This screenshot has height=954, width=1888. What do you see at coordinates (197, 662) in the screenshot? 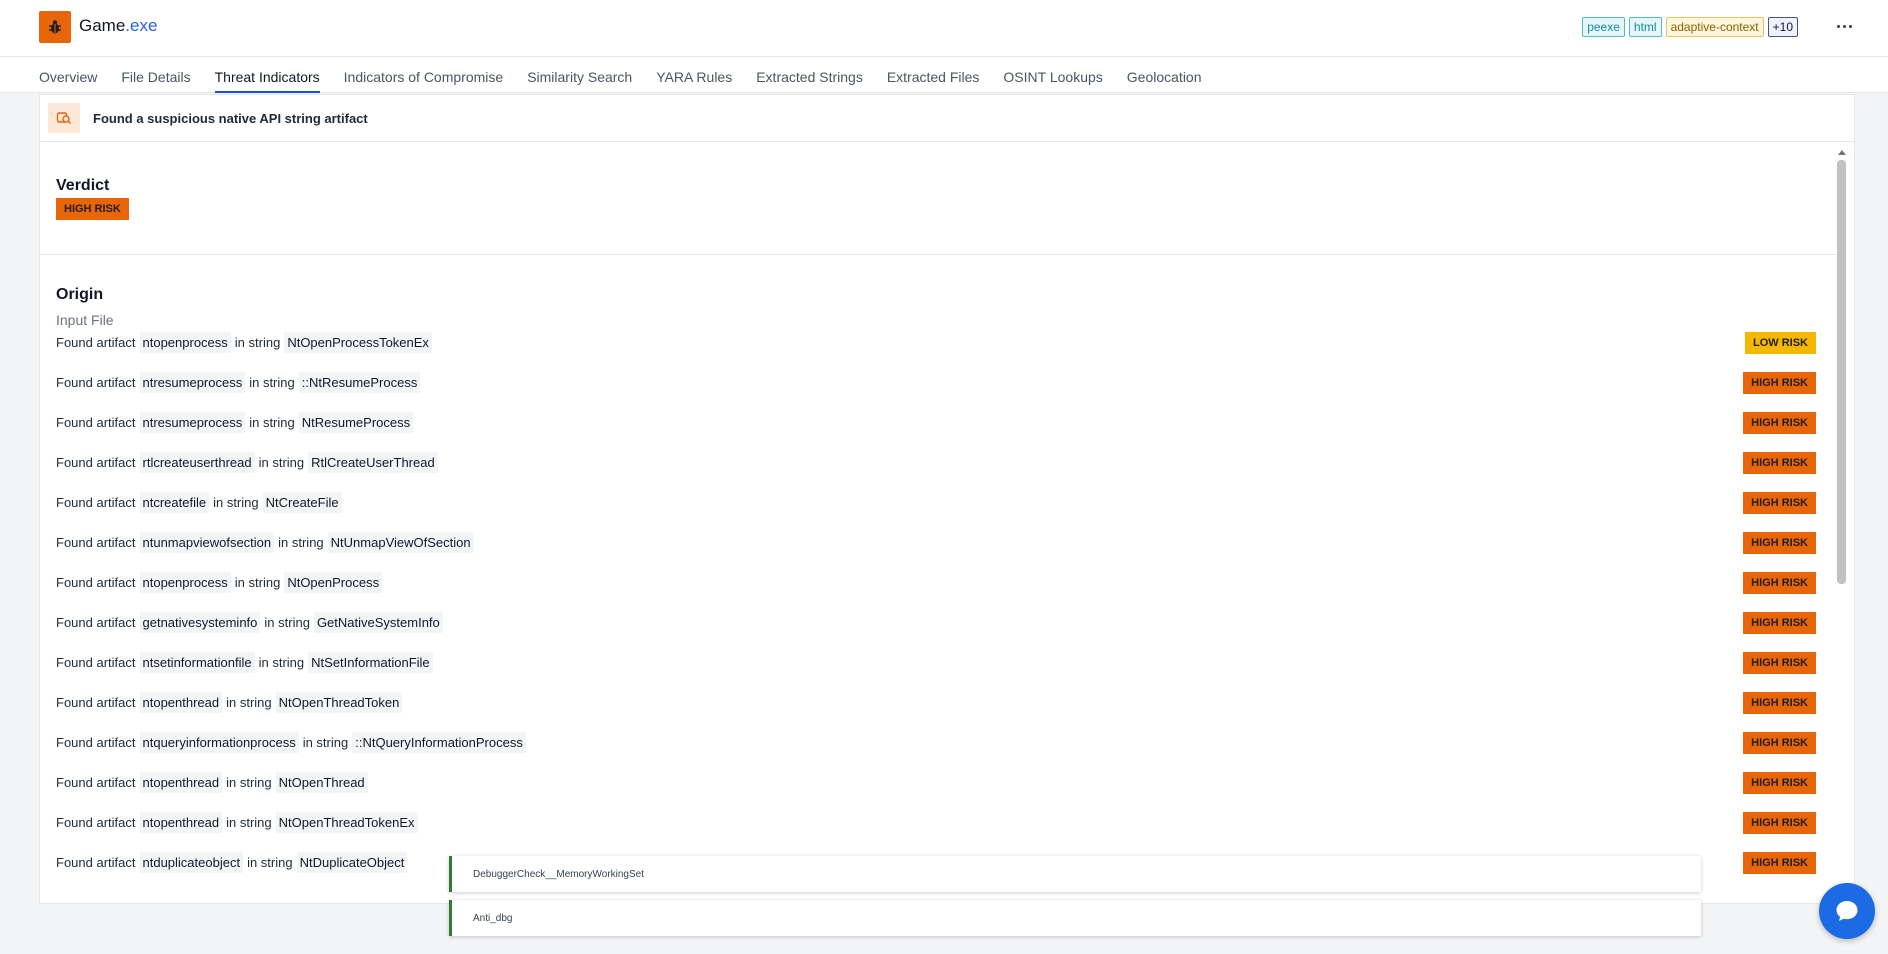
I see `artifact-name: ntsetinformationfile` at bounding box center [197, 662].